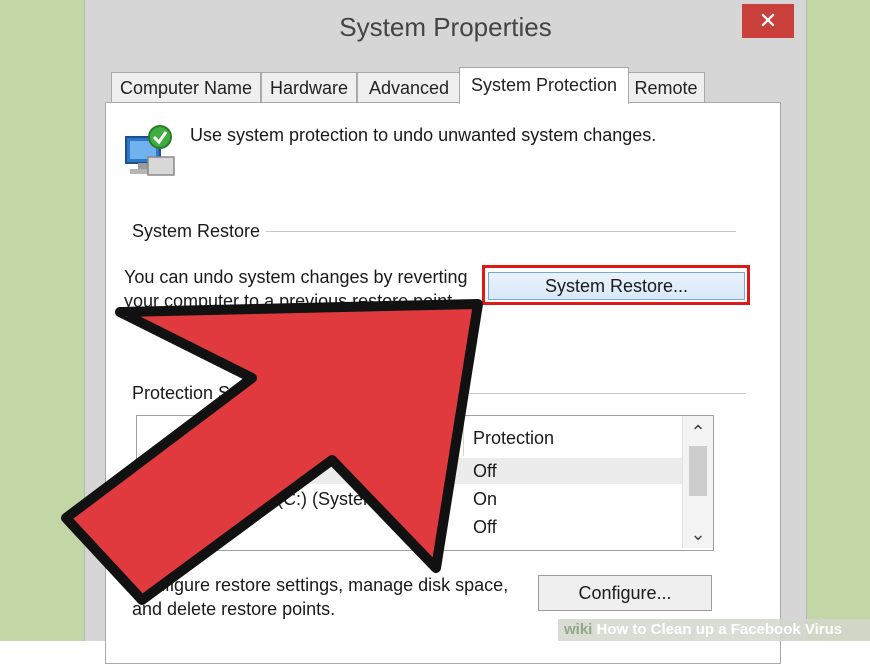  What do you see at coordinates (698, 535) in the screenshot?
I see `scroll-down-icon: ⌄` at bounding box center [698, 535].